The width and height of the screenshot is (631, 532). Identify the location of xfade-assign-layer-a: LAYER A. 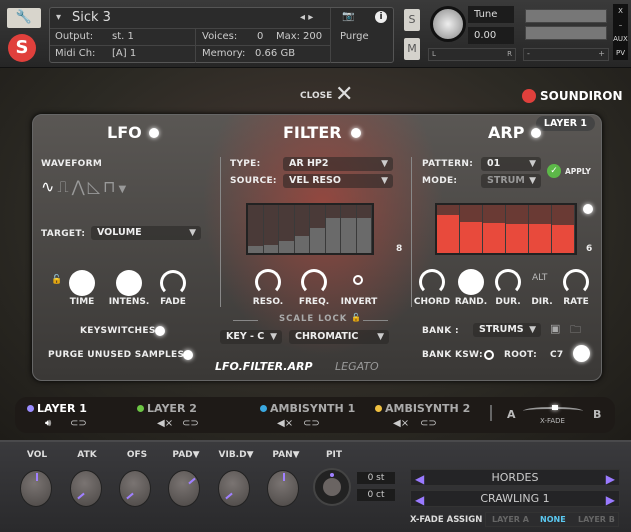
(510, 519).